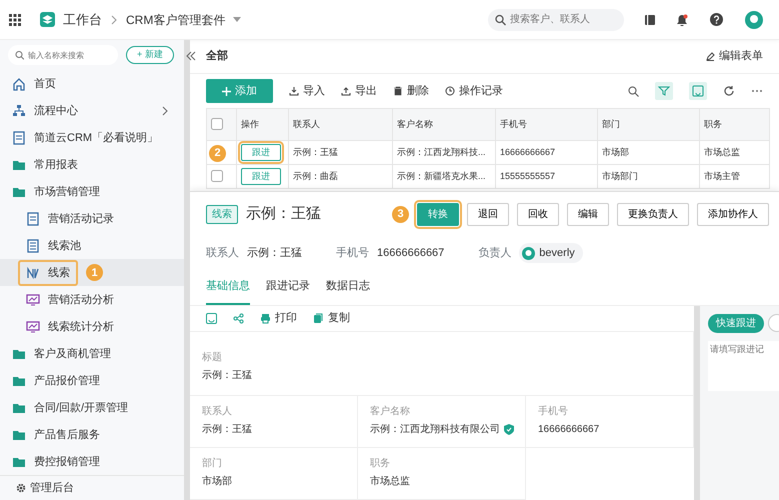  What do you see at coordinates (390, 481) in the screenshot?
I see `field-value: 市场总监` at bounding box center [390, 481].